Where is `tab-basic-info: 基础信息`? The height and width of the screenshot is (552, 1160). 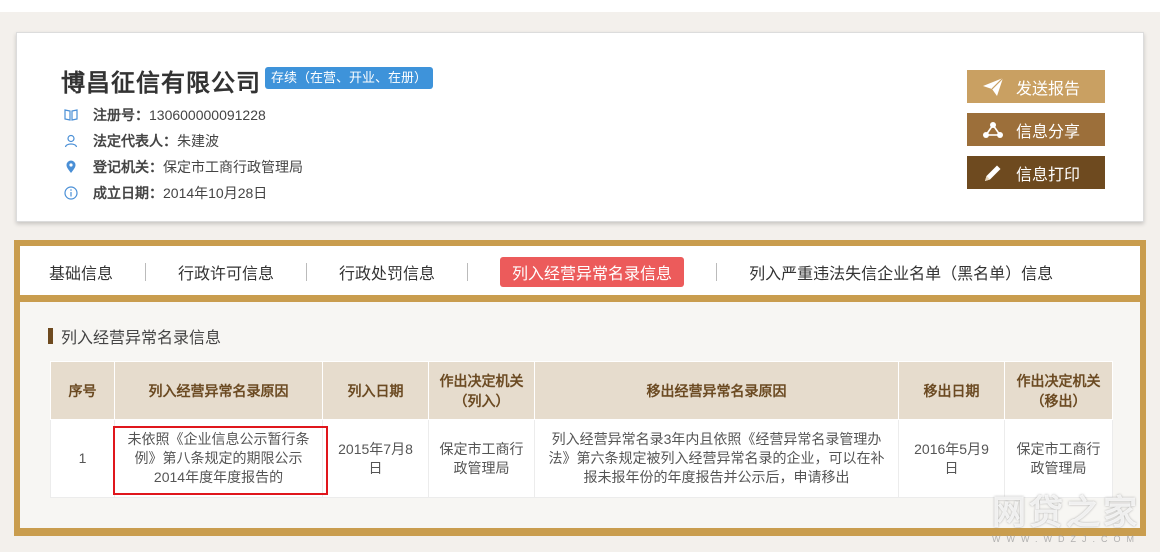
tab-basic-info: 基础信息 is located at coordinates (81, 272).